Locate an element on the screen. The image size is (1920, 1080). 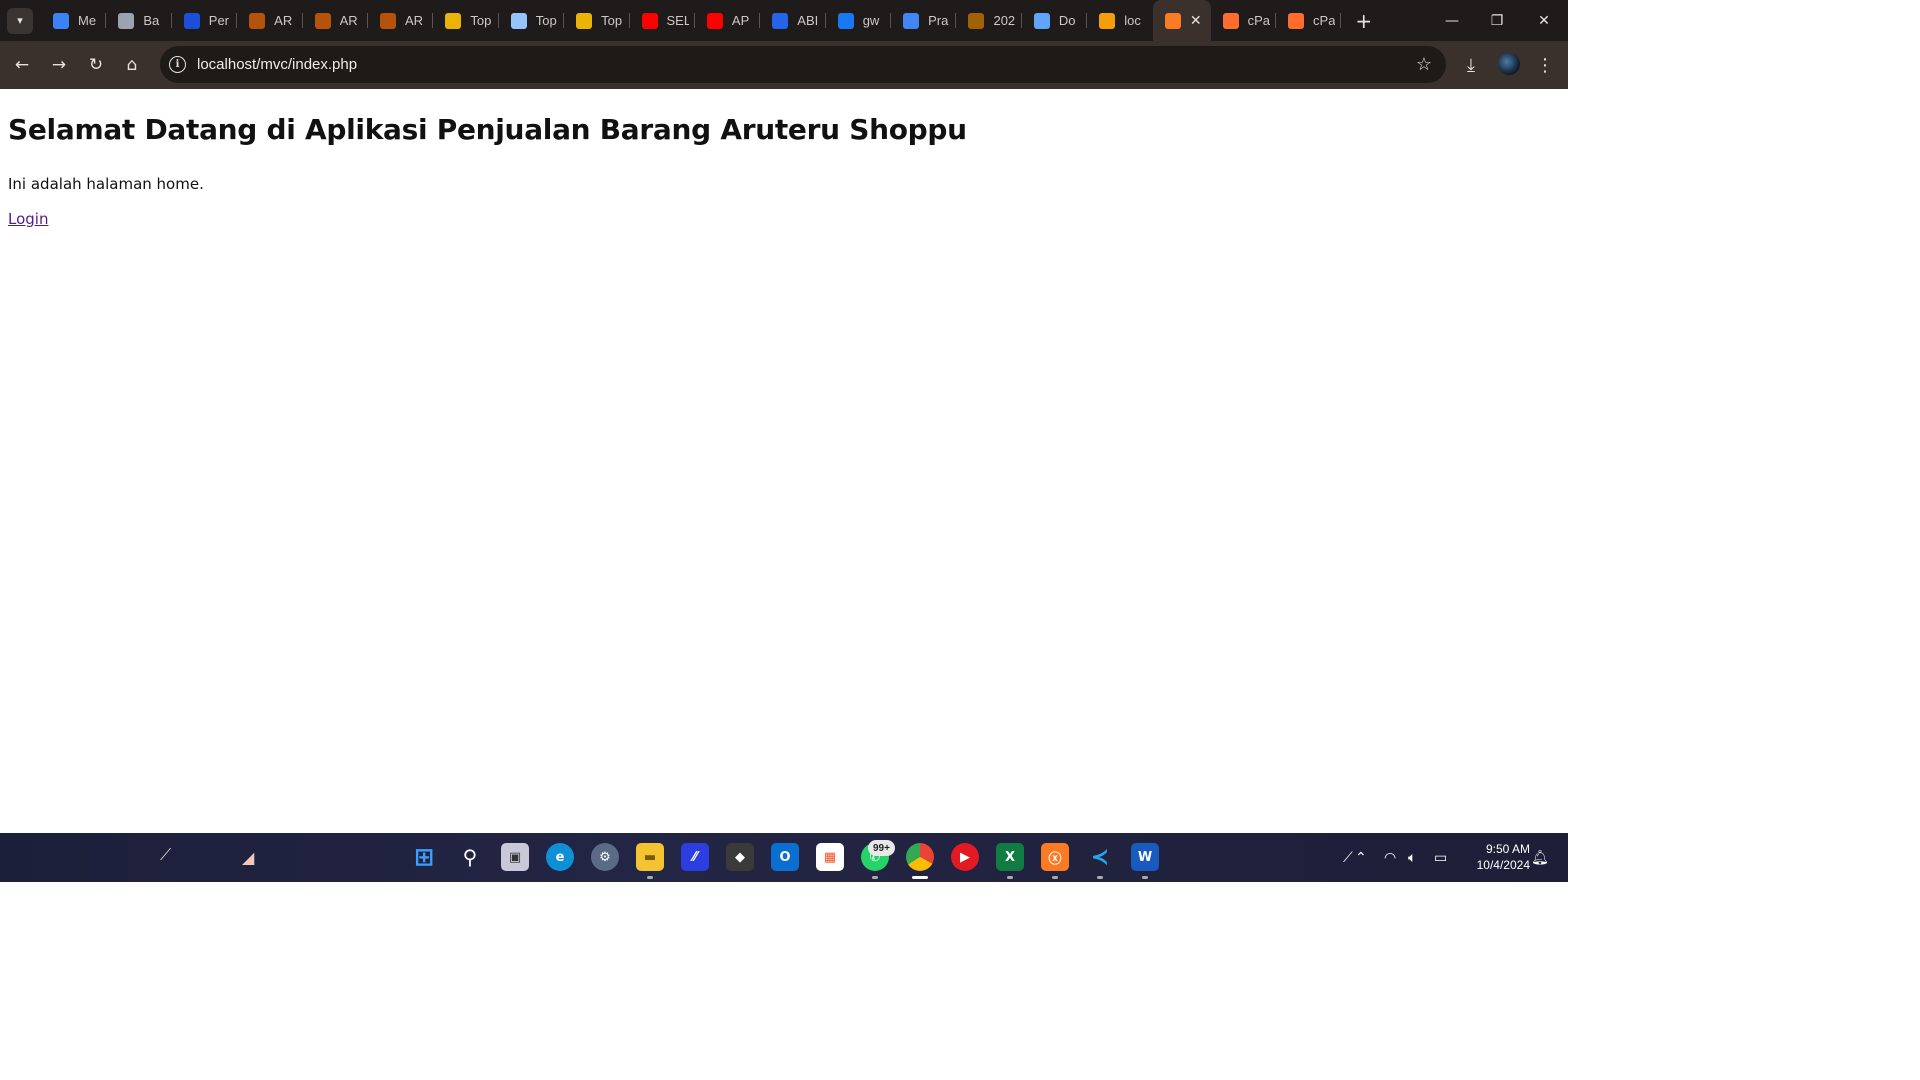
back-button: ← is located at coordinates (22, 65).